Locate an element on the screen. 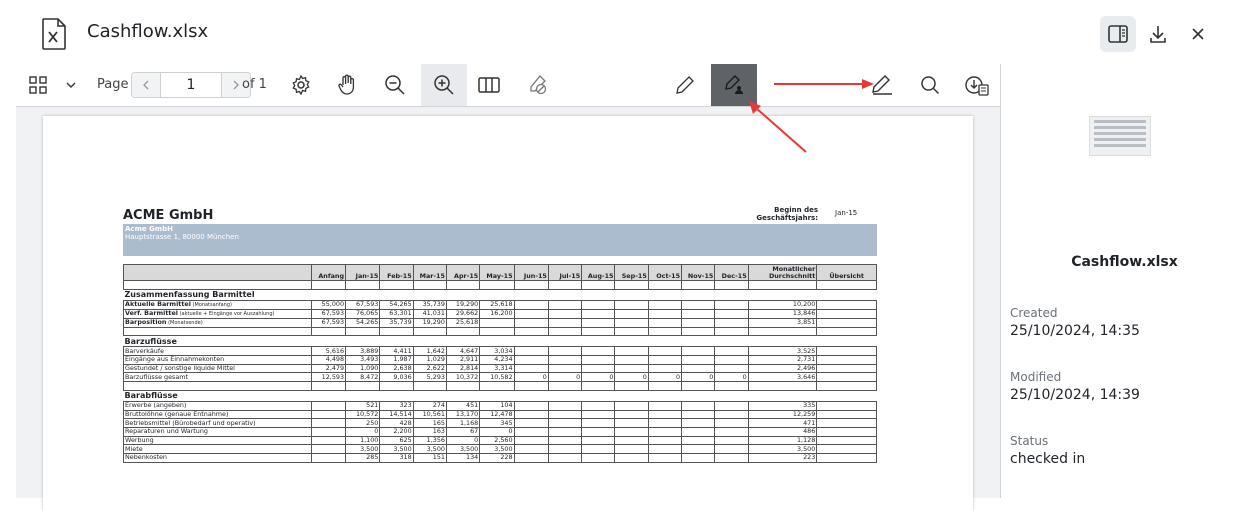  table-row: Miete 3,500 3,500 3,500 3,500 3,500 3,500 is located at coordinates (500, 449).